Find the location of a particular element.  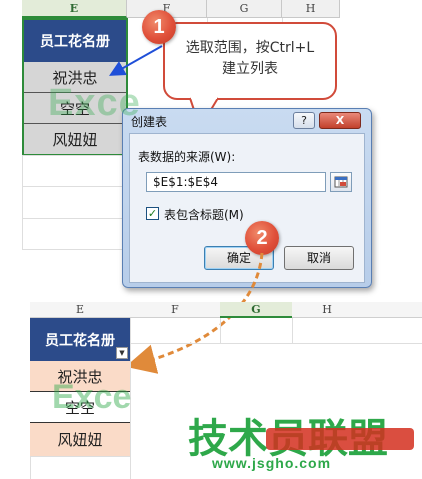

close-button: X is located at coordinates (340, 120).